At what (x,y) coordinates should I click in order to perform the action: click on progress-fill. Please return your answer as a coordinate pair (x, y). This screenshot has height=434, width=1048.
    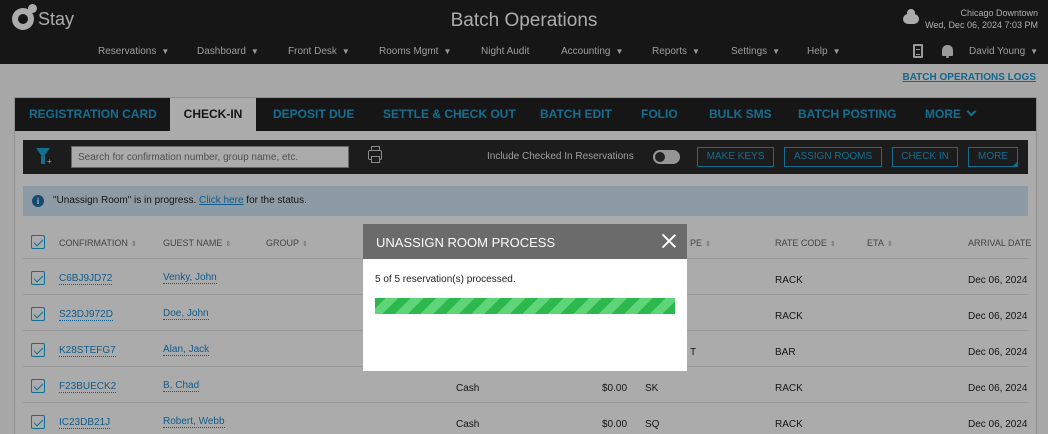
    Looking at the image, I should click on (525, 306).